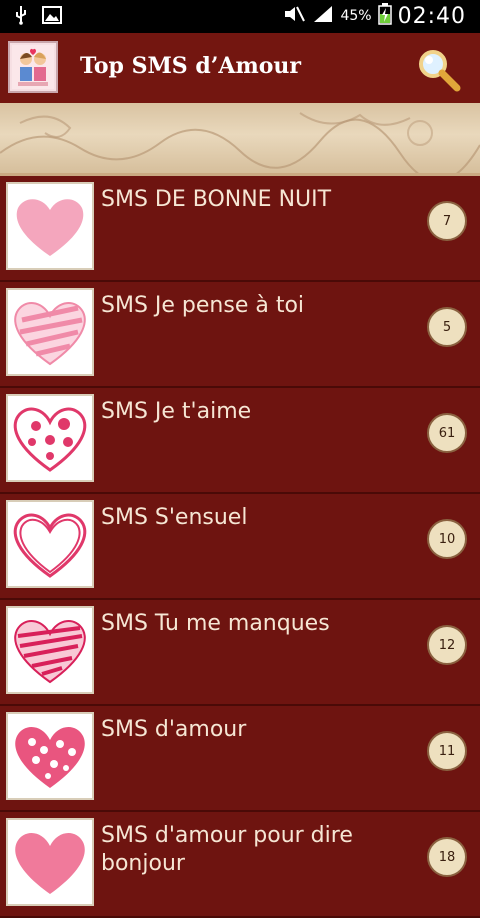  Describe the element at coordinates (21, 17) in the screenshot. I see `usb-icon` at that location.